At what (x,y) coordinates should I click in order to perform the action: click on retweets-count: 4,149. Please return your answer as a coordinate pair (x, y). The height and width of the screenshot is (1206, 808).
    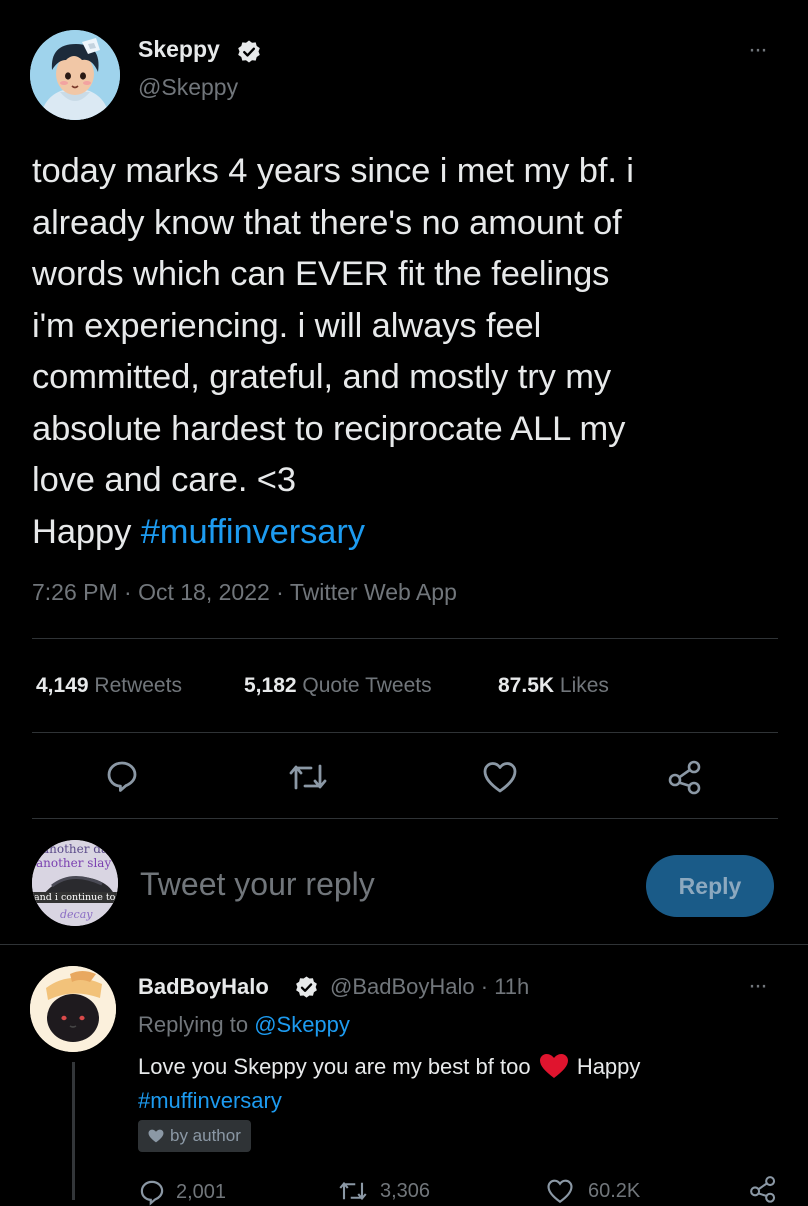
    Looking at the image, I should click on (62, 685).